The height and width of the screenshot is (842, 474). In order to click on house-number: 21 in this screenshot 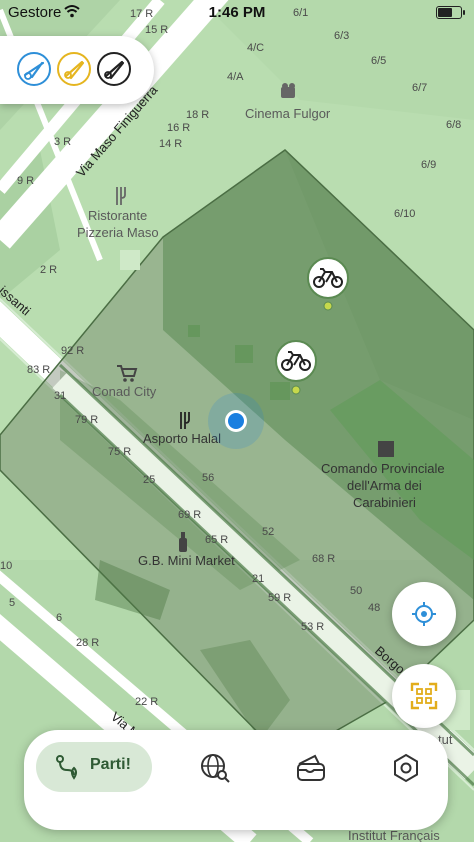, I will do `click(258, 579)`.